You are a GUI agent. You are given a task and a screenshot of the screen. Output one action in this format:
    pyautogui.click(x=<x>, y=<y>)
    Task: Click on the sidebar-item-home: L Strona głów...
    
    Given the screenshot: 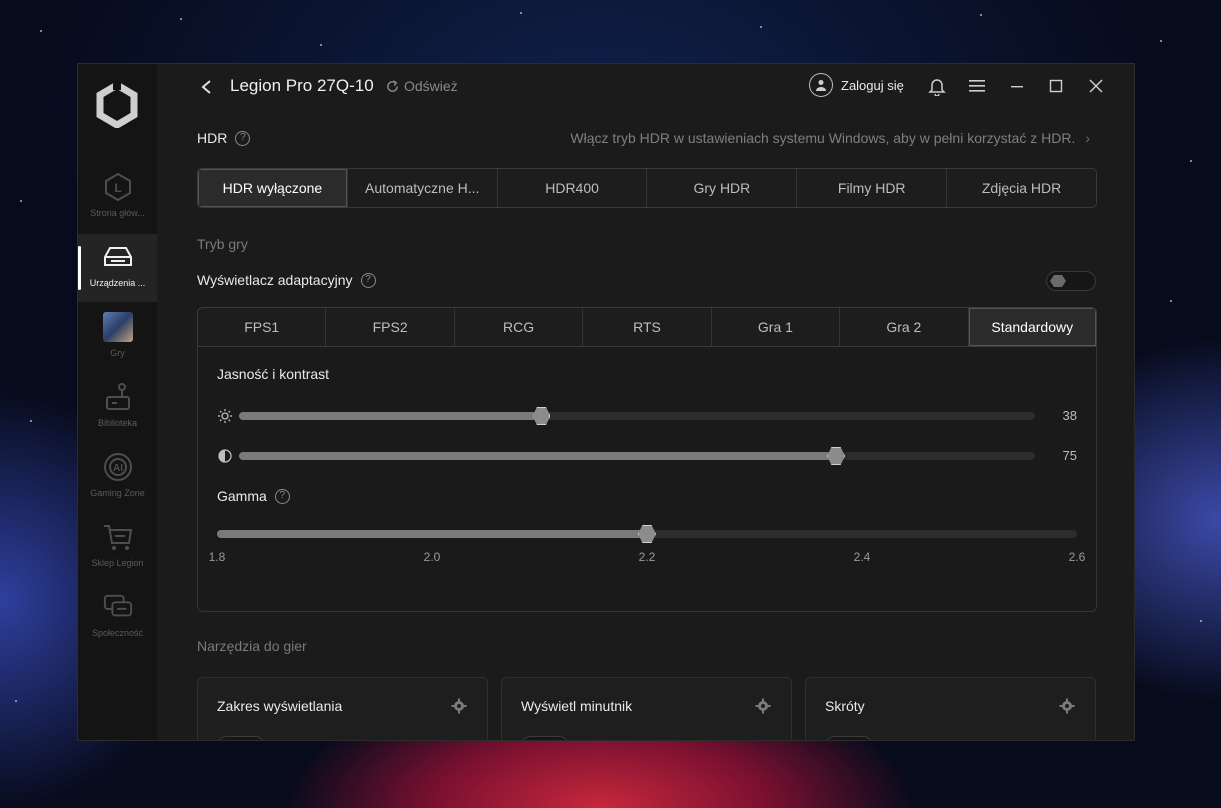 What is the action you would take?
    pyautogui.click(x=117, y=198)
    